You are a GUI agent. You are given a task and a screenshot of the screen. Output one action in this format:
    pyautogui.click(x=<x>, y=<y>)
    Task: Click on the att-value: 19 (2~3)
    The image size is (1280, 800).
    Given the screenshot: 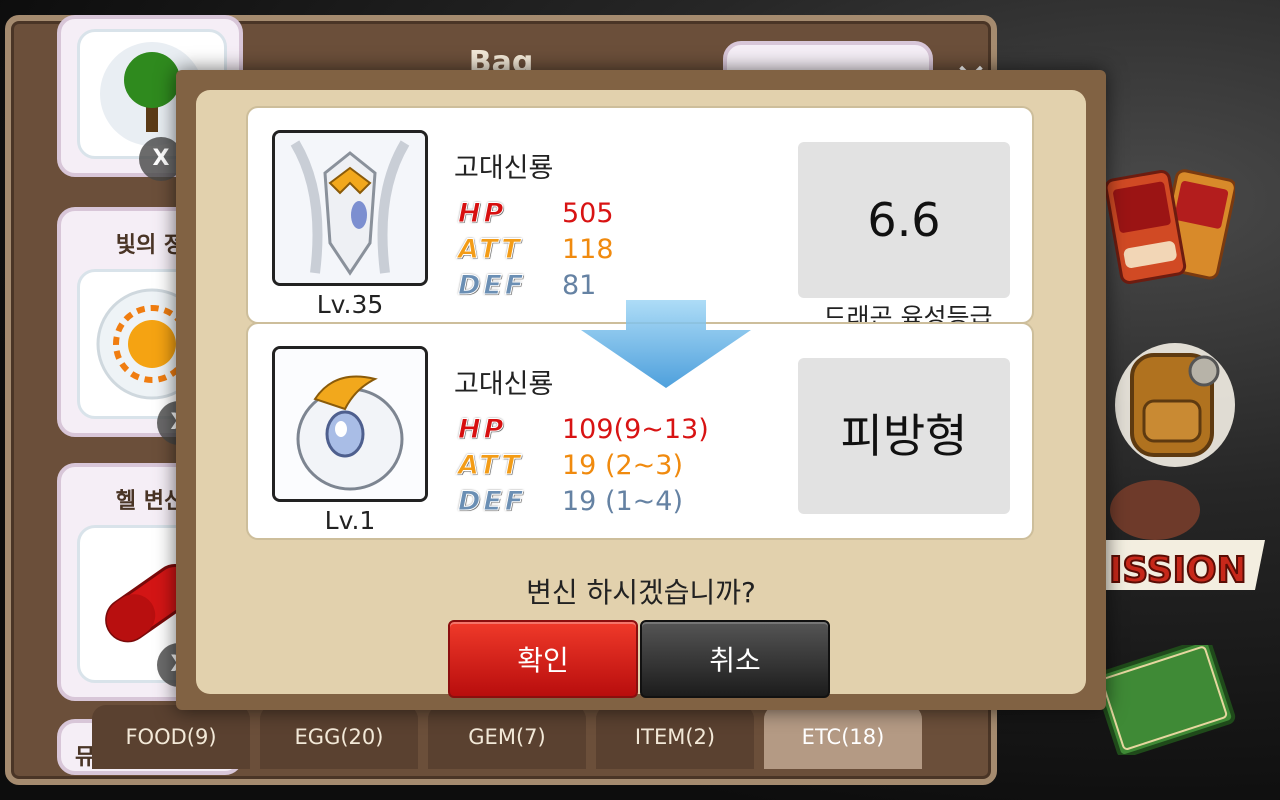 What is the action you would take?
    pyautogui.click(x=622, y=465)
    